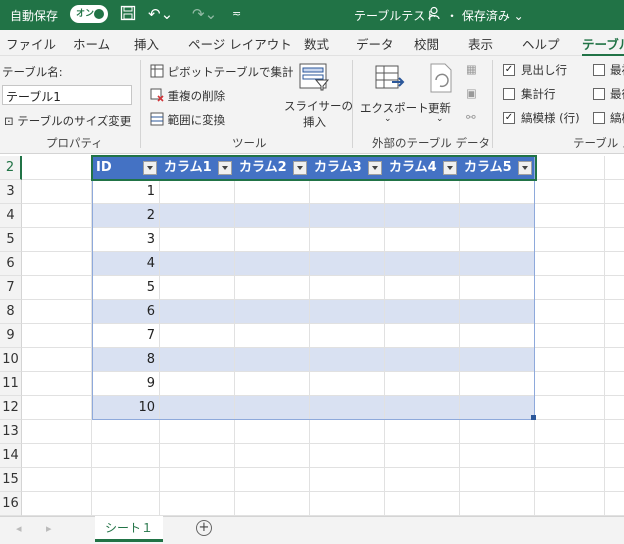 The image size is (624, 544). Describe the element at coordinates (509, 118) in the screenshot. I see `banded-rows-checkbox: ✓` at that location.